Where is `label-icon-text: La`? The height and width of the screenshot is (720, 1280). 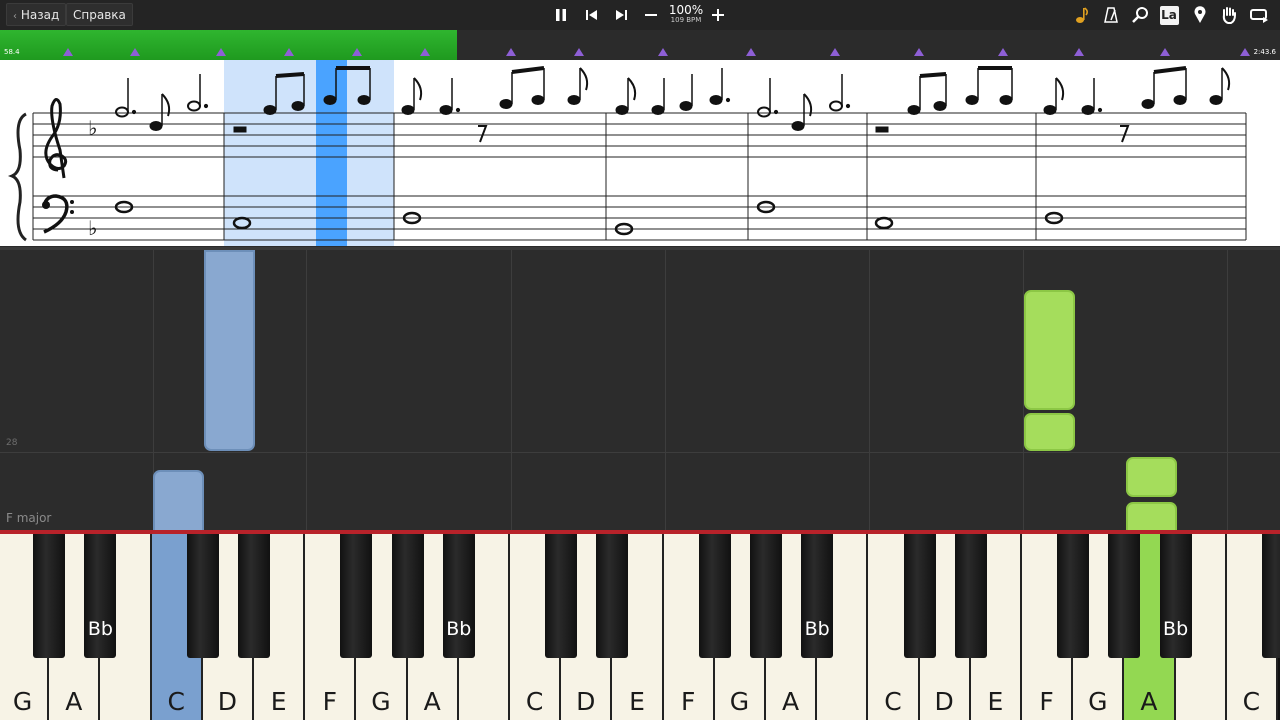
label-icon-text: La is located at coordinates (1169, 15).